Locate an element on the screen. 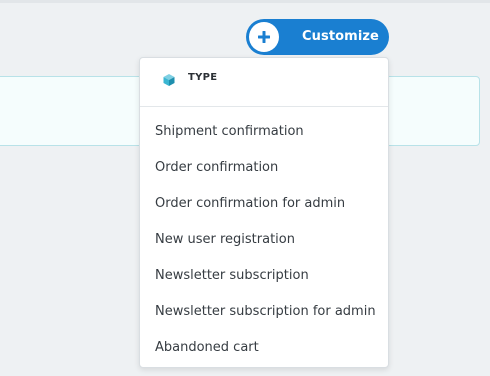 This screenshot has width=490, height=376. menu-item-order-confirmation: Order confirmation is located at coordinates (264, 168).